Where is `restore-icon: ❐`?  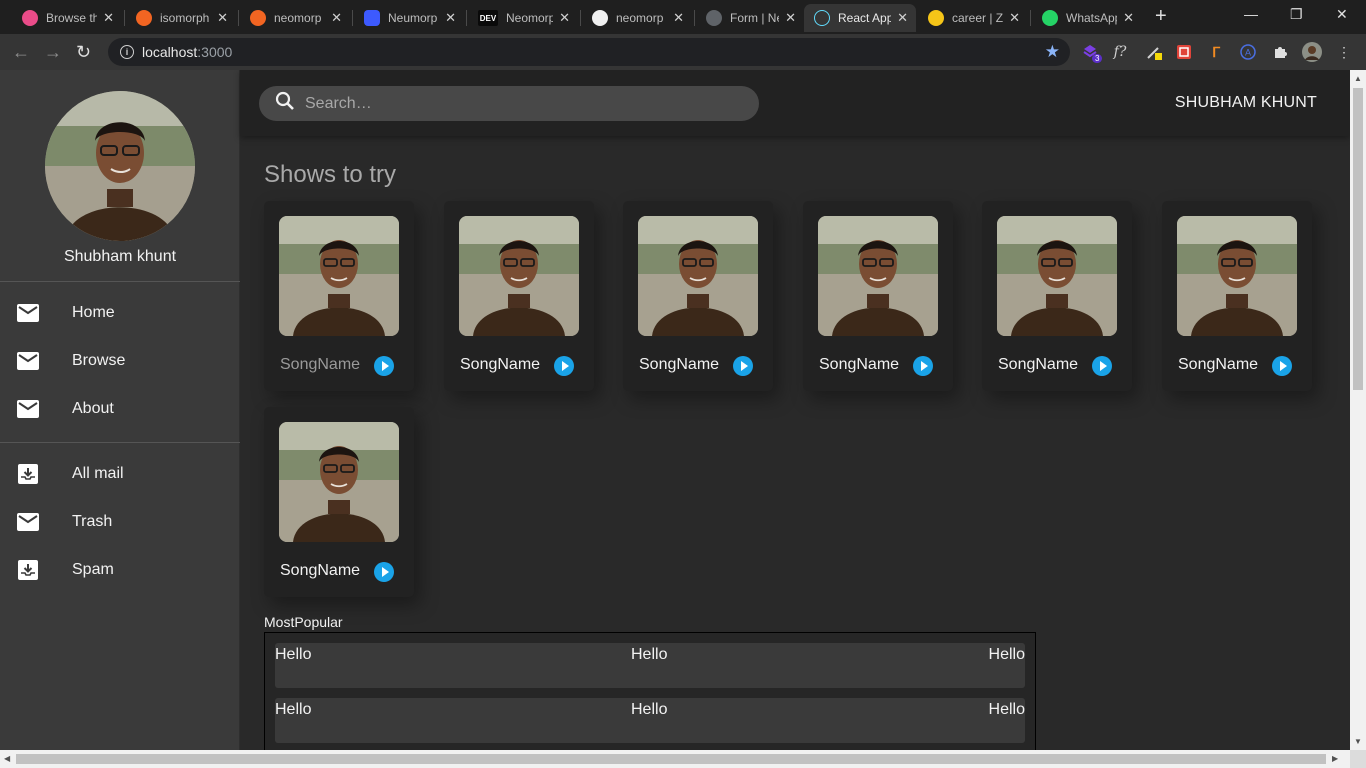
restore-icon: ❐ is located at coordinates (1296, 14).